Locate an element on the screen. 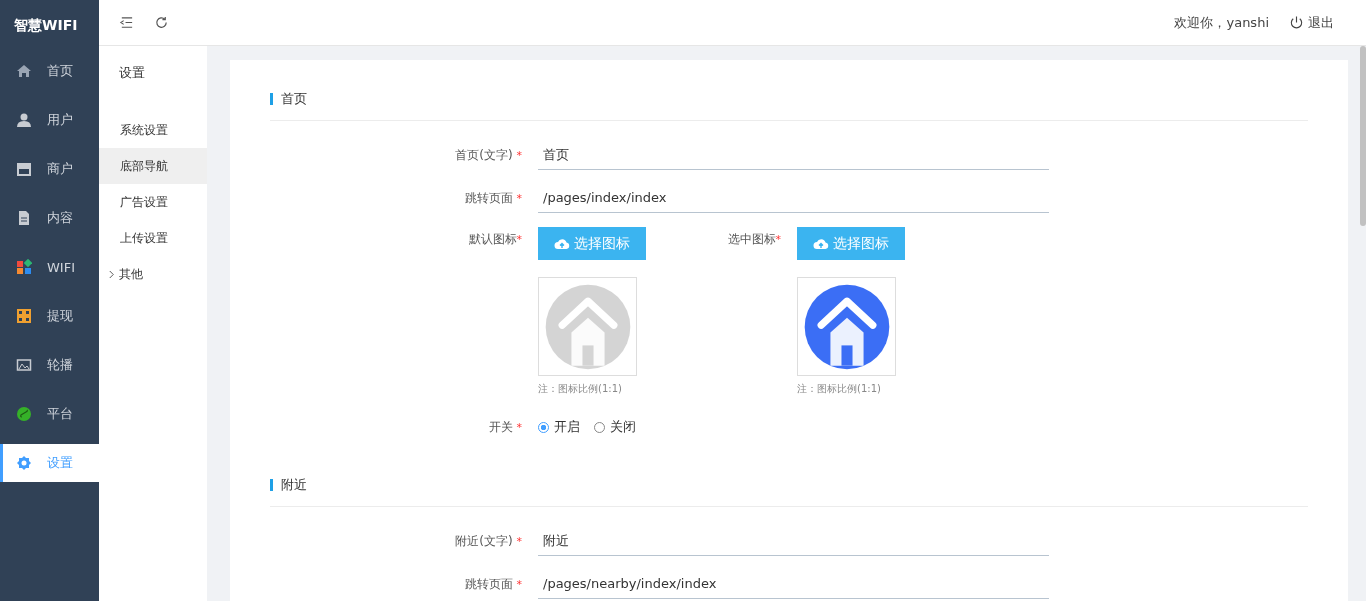 Image resolution: width=1366 pixels, height=601 pixels. refresh-icon is located at coordinates (161, 22).